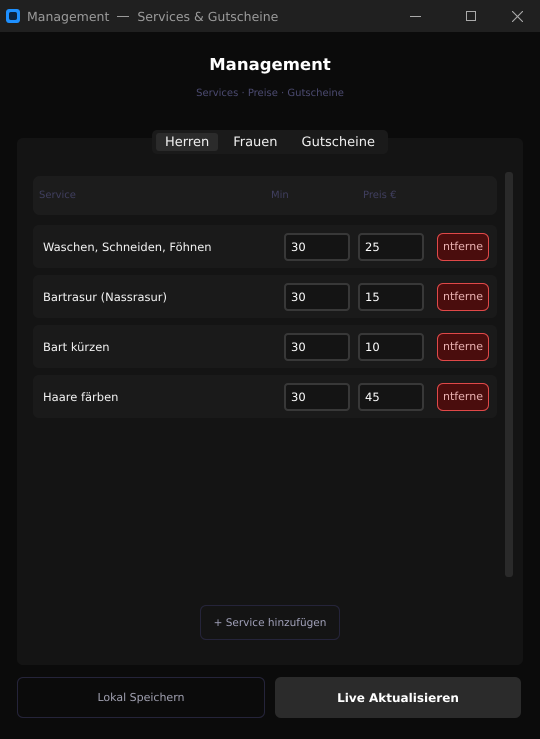 Image resolution: width=540 pixels, height=739 pixels. Describe the element at coordinates (471, 16) in the screenshot. I see `maximize-icon` at that location.